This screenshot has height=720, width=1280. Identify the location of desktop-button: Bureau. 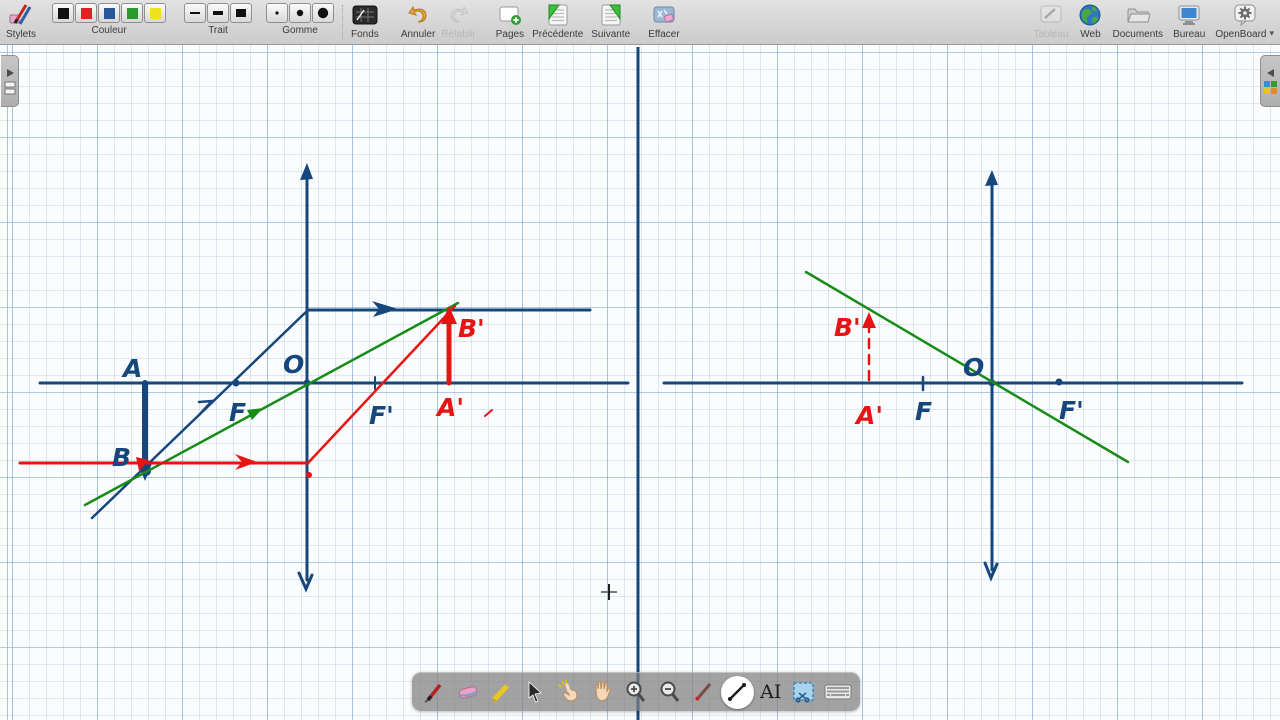
(1189, 21).